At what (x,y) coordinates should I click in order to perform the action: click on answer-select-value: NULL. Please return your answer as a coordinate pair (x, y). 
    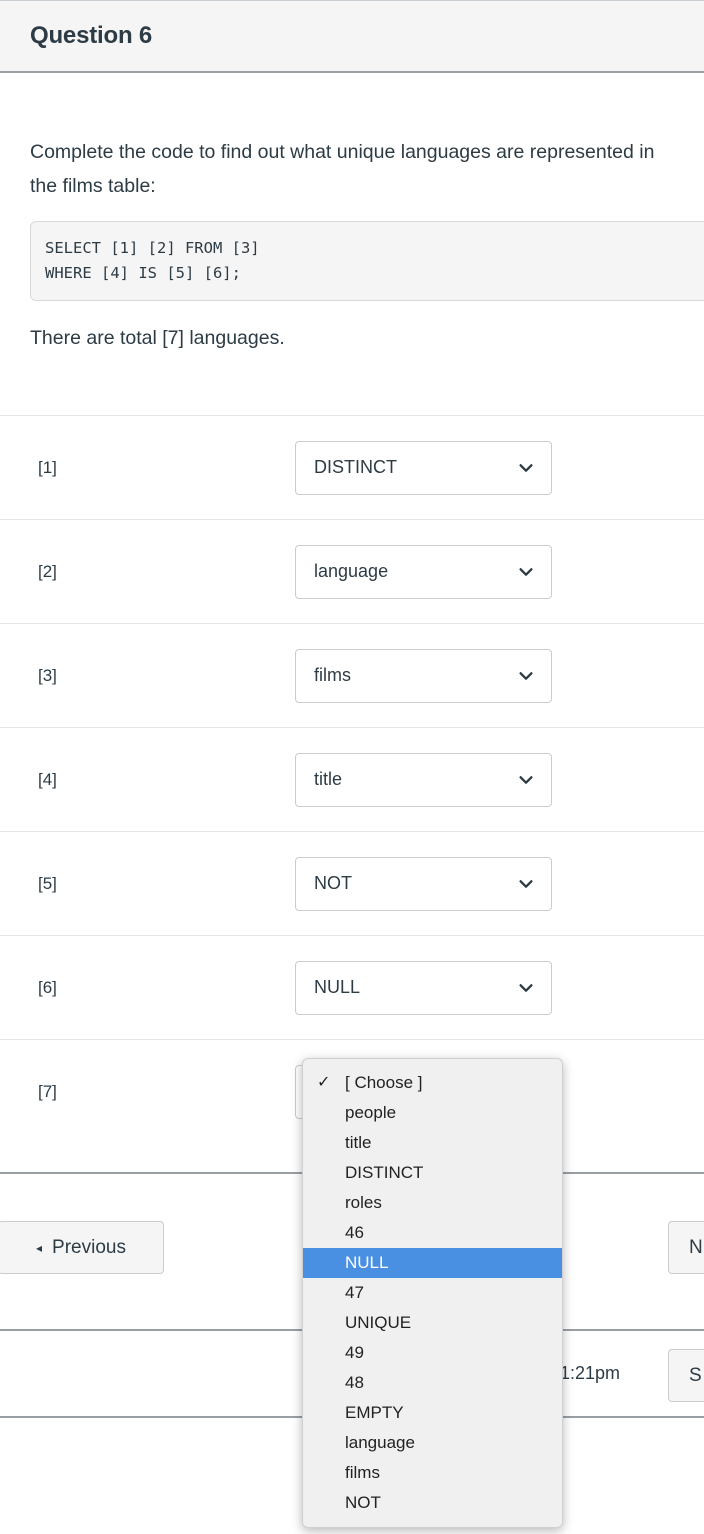
    Looking at the image, I should click on (337, 987).